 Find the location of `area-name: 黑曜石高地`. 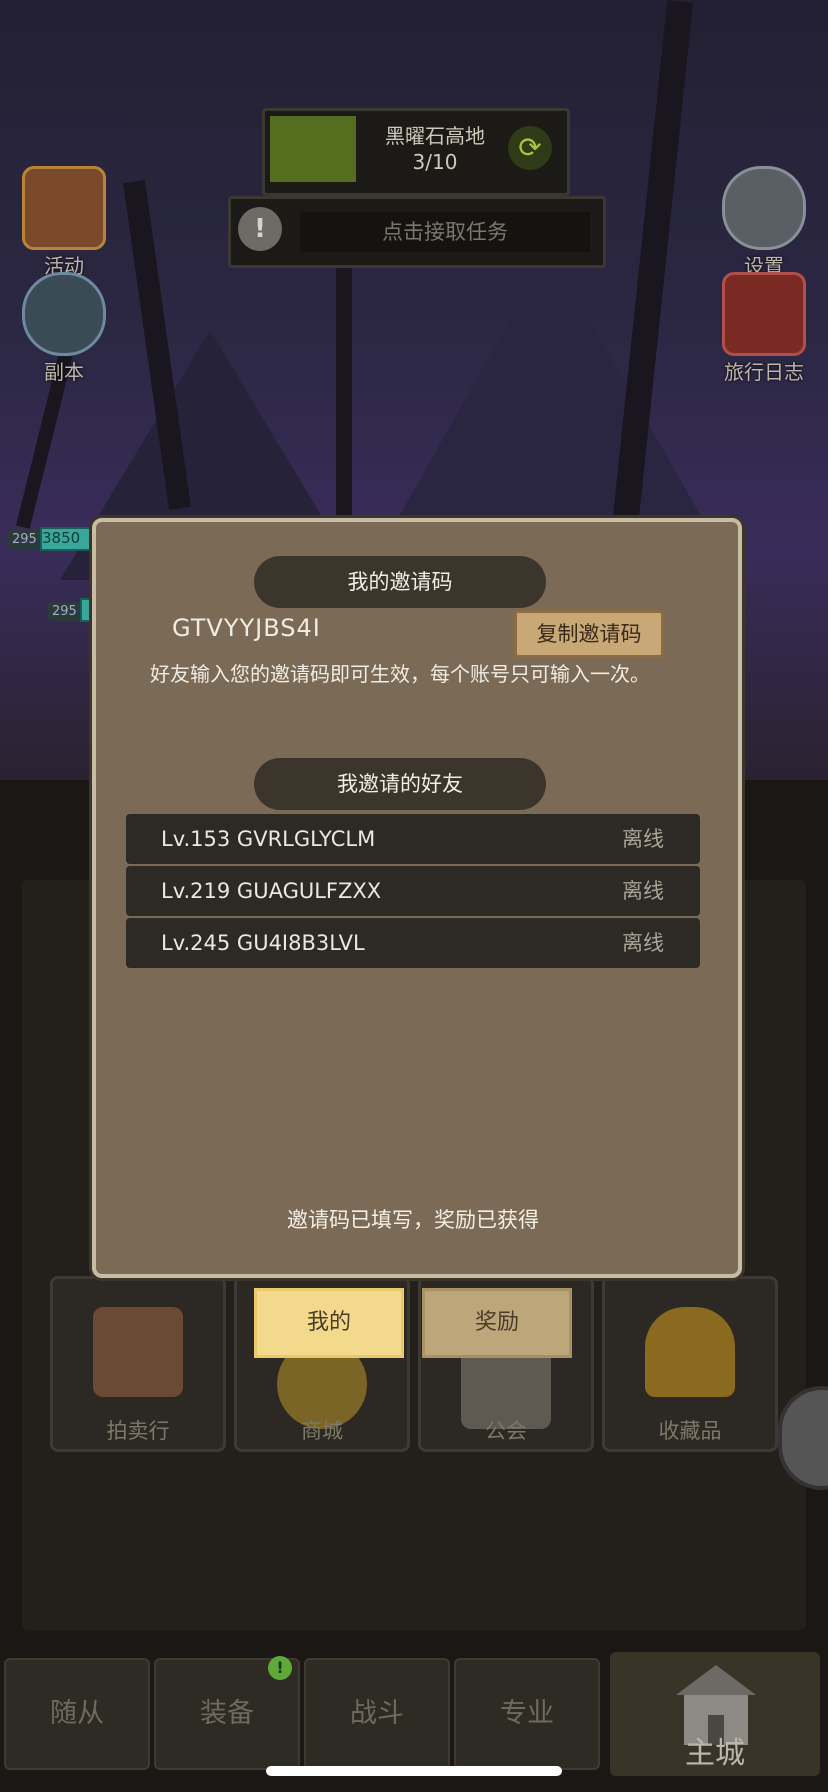

area-name: 黑曜石高地 is located at coordinates (435, 136).